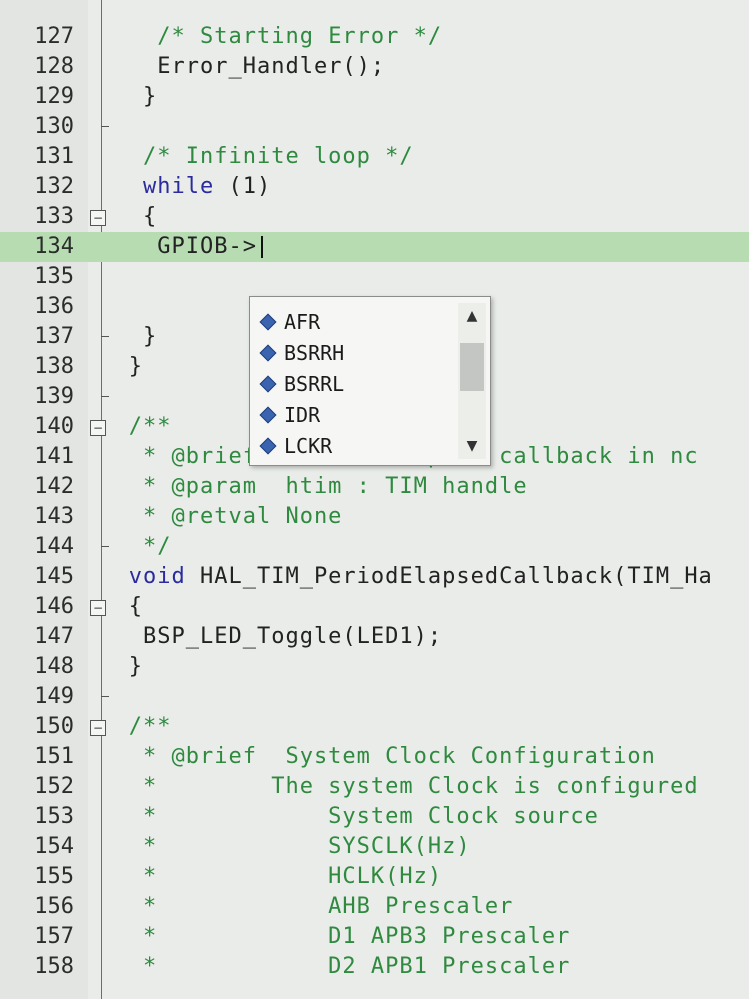  What do you see at coordinates (374, 217) in the screenshot?
I see `code-line: 133− {` at bounding box center [374, 217].